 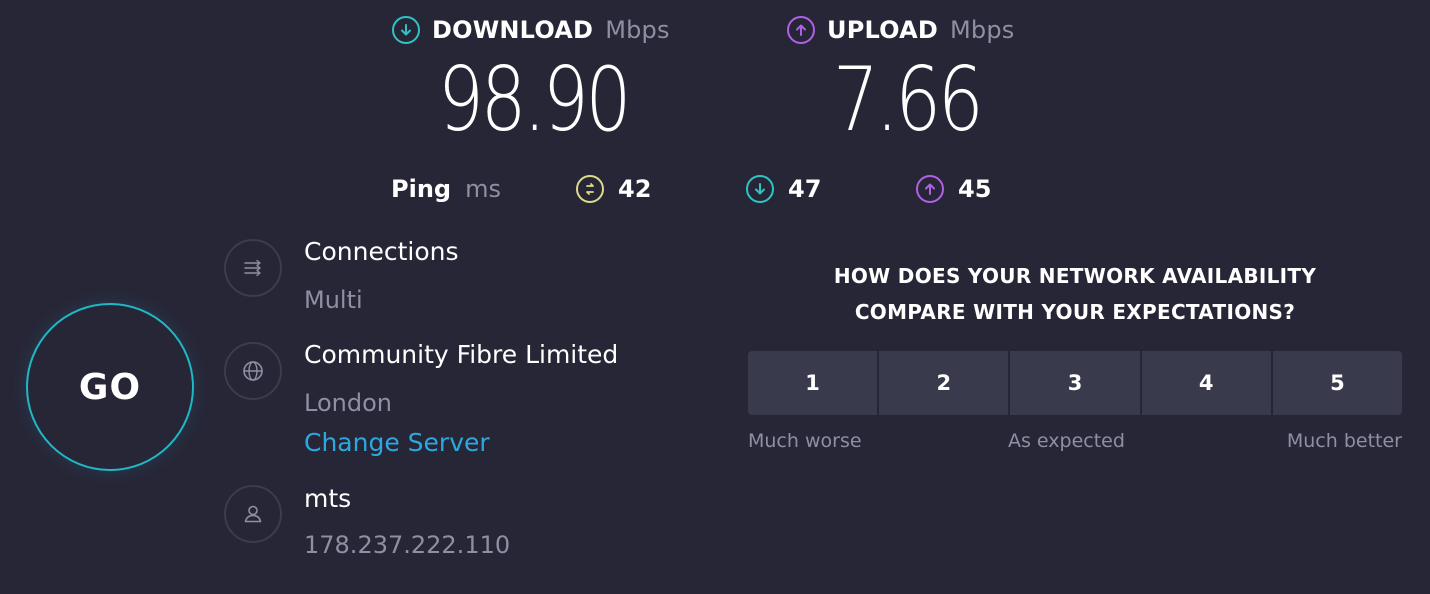 I want to click on ping-download: 47, so click(x=783, y=189).